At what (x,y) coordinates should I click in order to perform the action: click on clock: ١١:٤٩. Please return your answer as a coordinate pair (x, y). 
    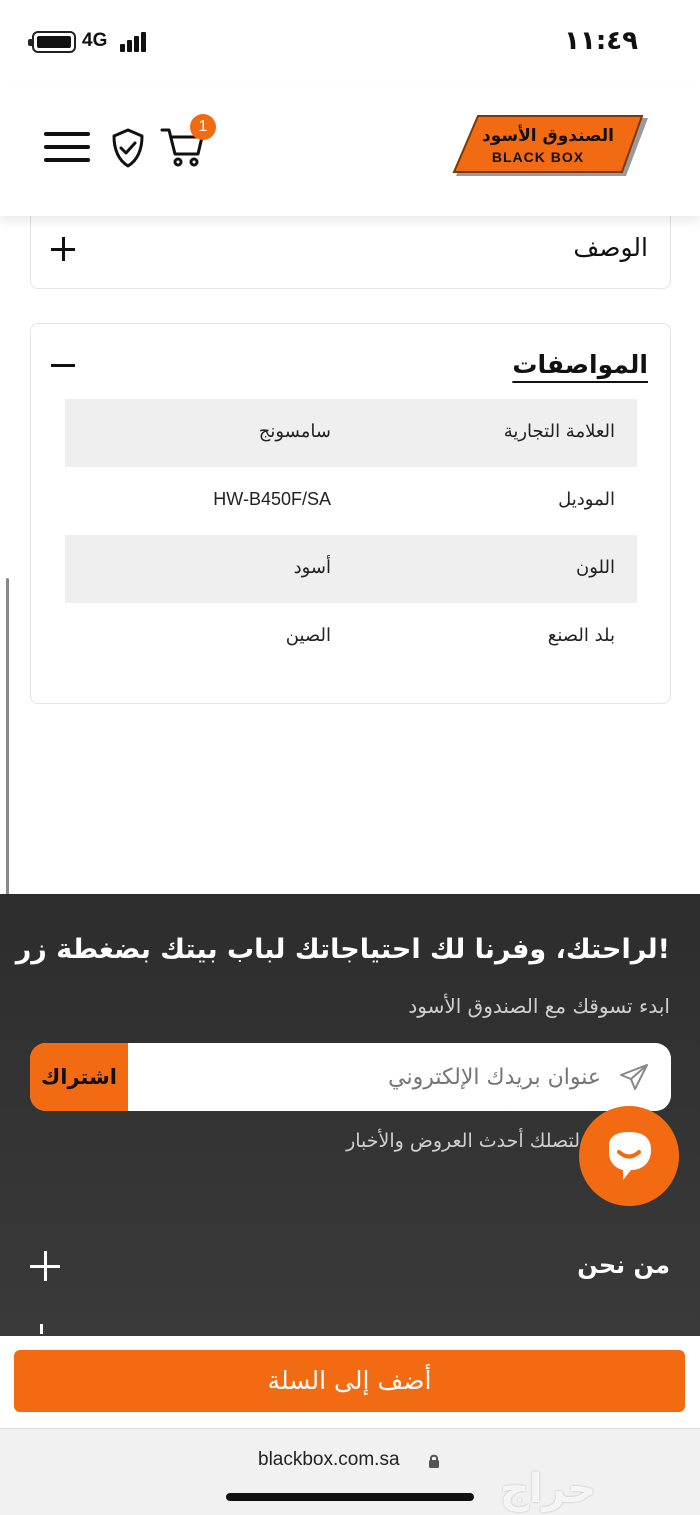
    Looking at the image, I should click on (601, 41).